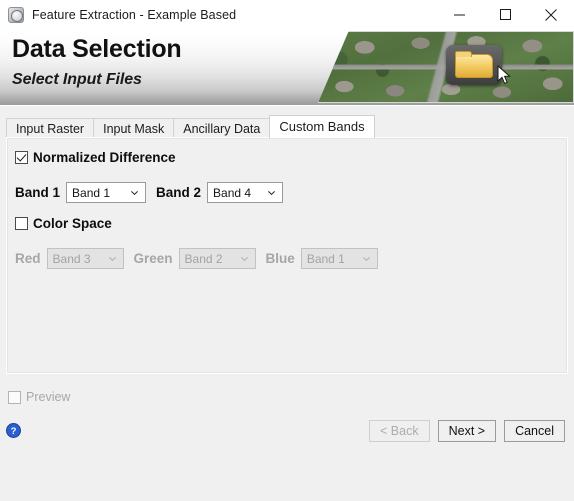 This screenshot has height=501, width=574. I want to click on green-band-value: Band 2, so click(203, 258).